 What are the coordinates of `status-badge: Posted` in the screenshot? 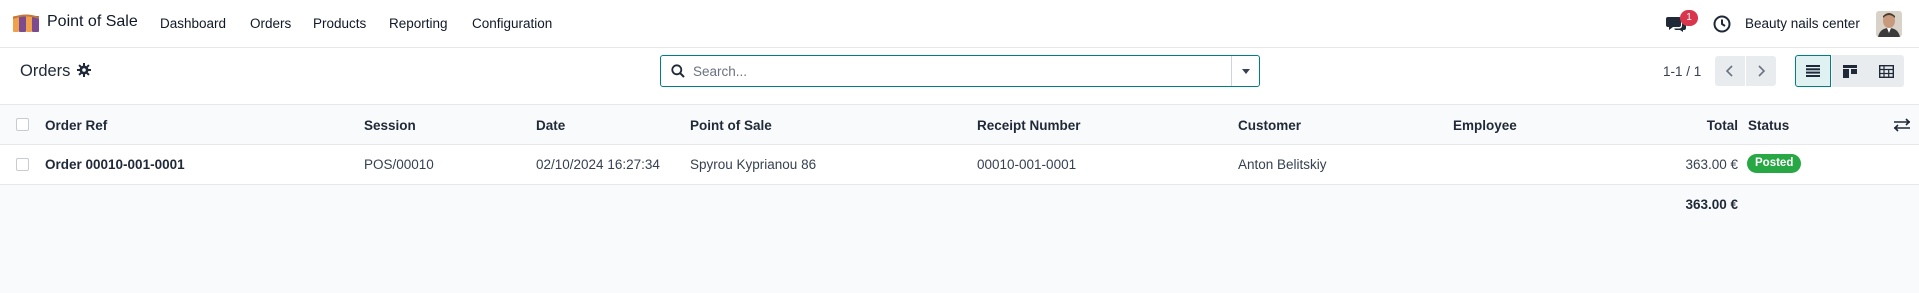 It's located at (1774, 163).